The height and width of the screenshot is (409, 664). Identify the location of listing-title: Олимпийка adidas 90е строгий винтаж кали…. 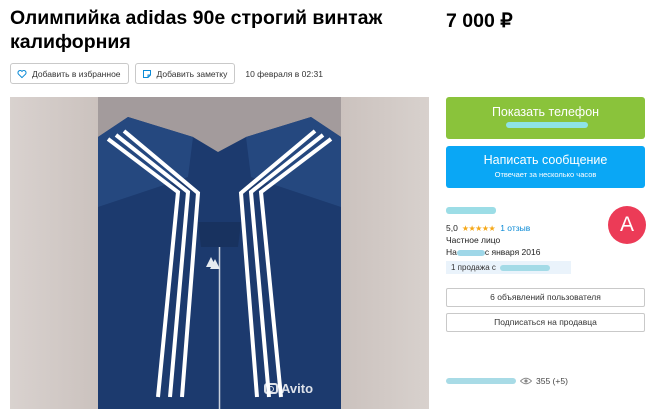
(196, 30).